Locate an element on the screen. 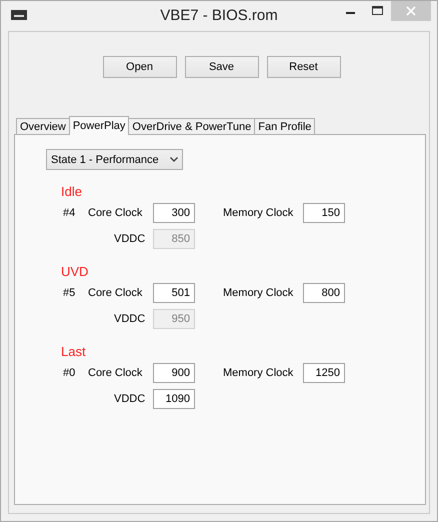 The width and height of the screenshot is (438, 522). memory-clock-field: 800 is located at coordinates (324, 293).